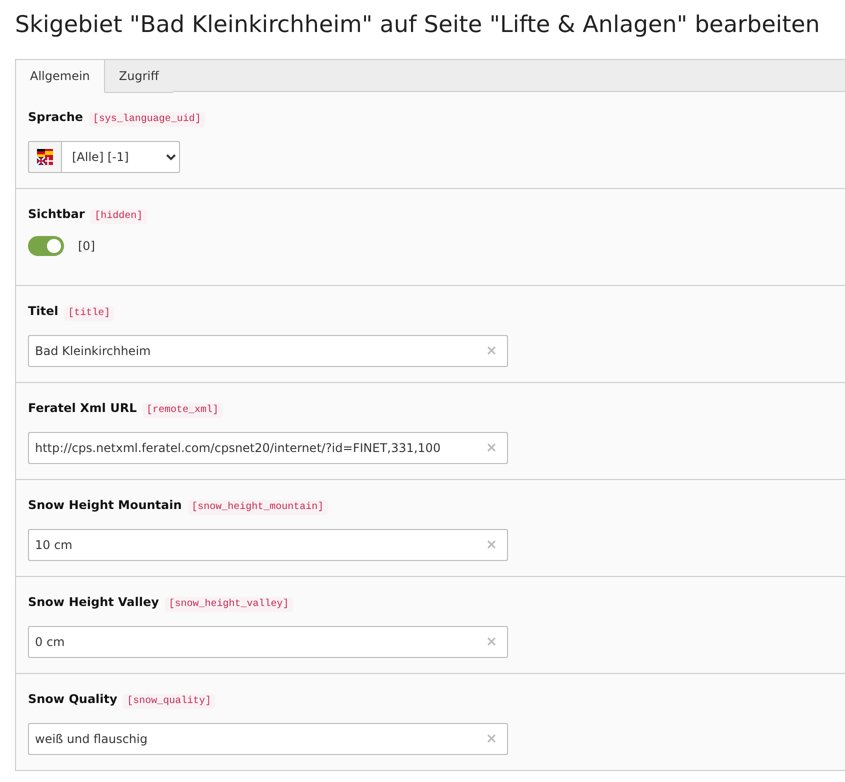 The image size is (845, 782). I want to click on field-name: [hidden], so click(118, 216).